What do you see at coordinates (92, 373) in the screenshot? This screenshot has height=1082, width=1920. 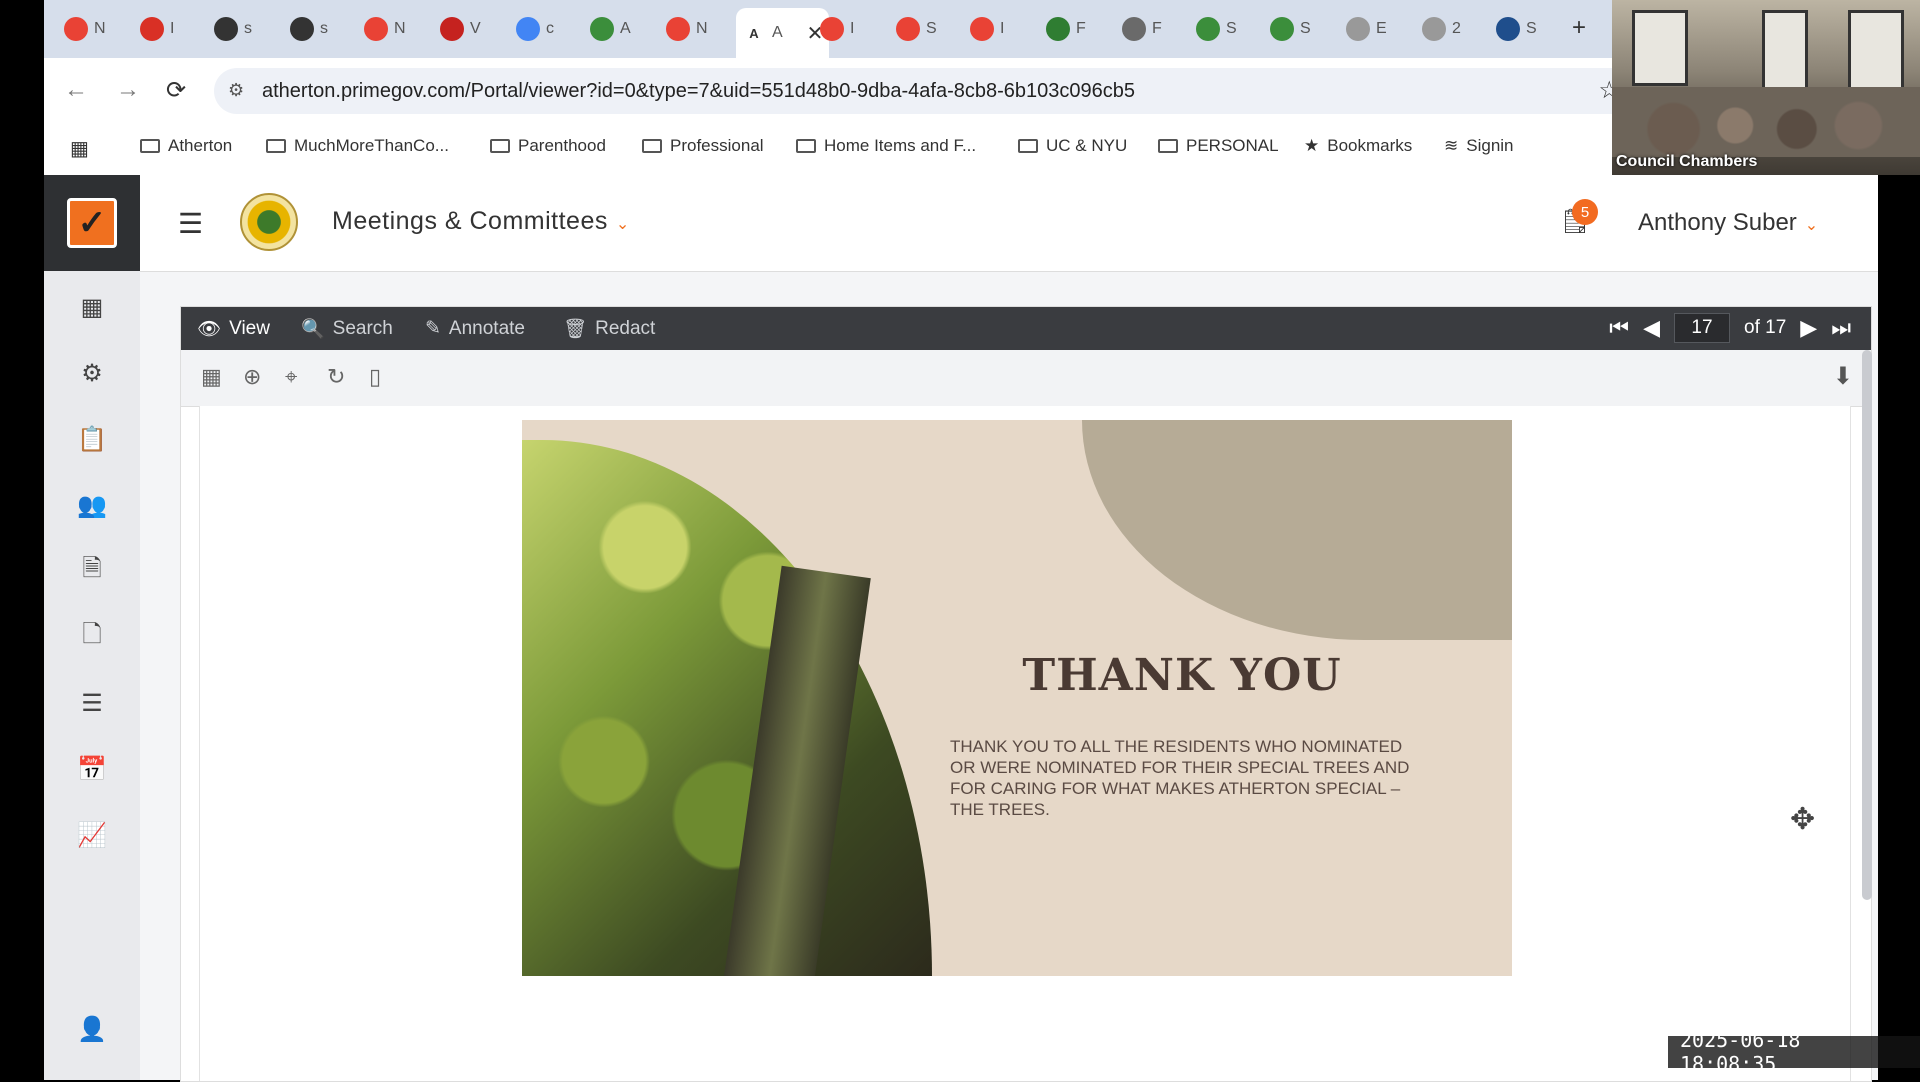 I see `settings-icon: ⚙` at bounding box center [92, 373].